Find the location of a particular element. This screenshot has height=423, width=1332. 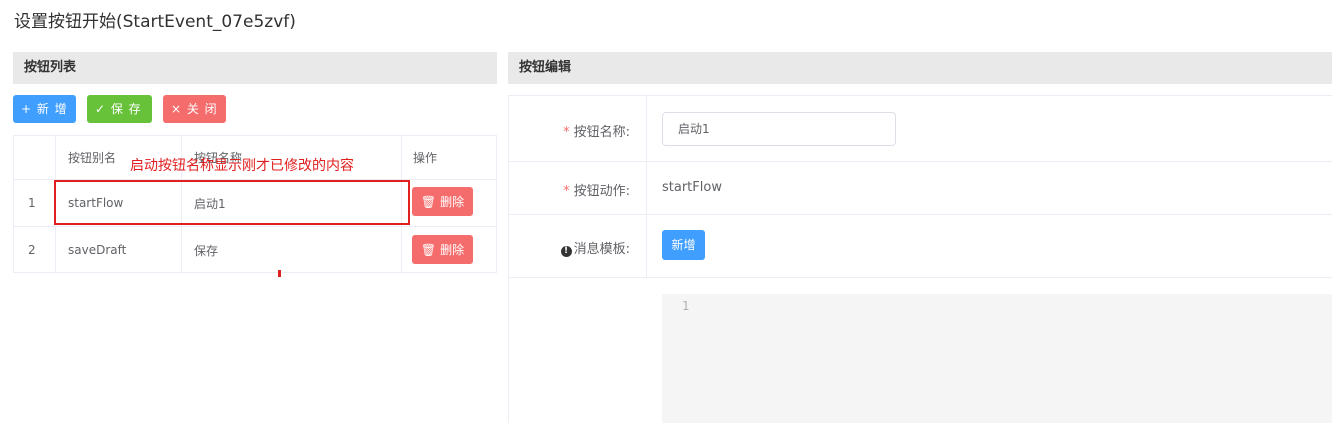

row-name: 保存 is located at coordinates (206, 250).